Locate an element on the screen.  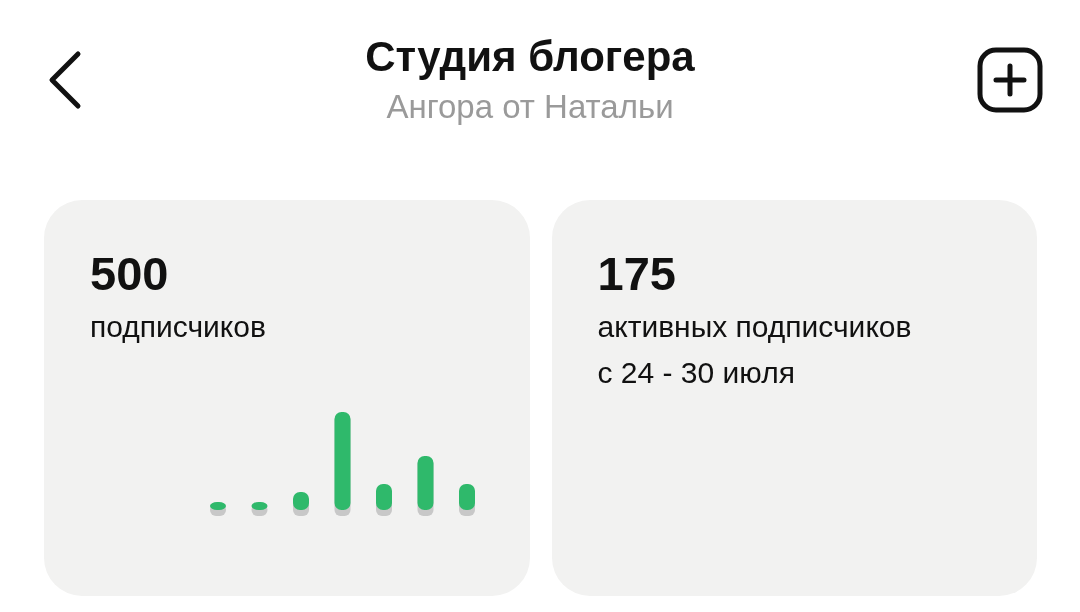
stat-period: с 24 - 30 июля is located at coordinates (696, 373).